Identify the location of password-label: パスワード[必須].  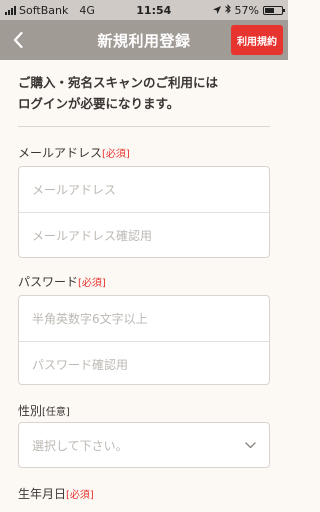
(62, 281).